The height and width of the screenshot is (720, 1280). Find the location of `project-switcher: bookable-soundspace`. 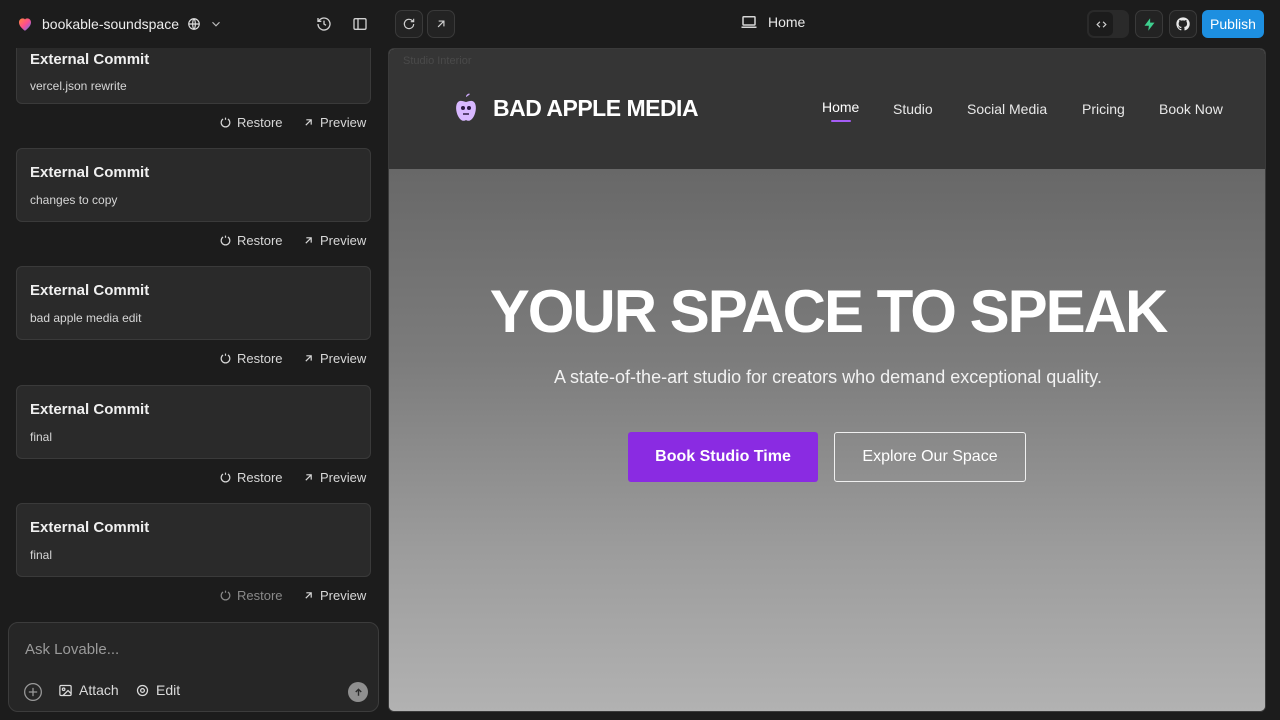

project-switcher: bookable-soundspace is located at coordinates (119, 24).